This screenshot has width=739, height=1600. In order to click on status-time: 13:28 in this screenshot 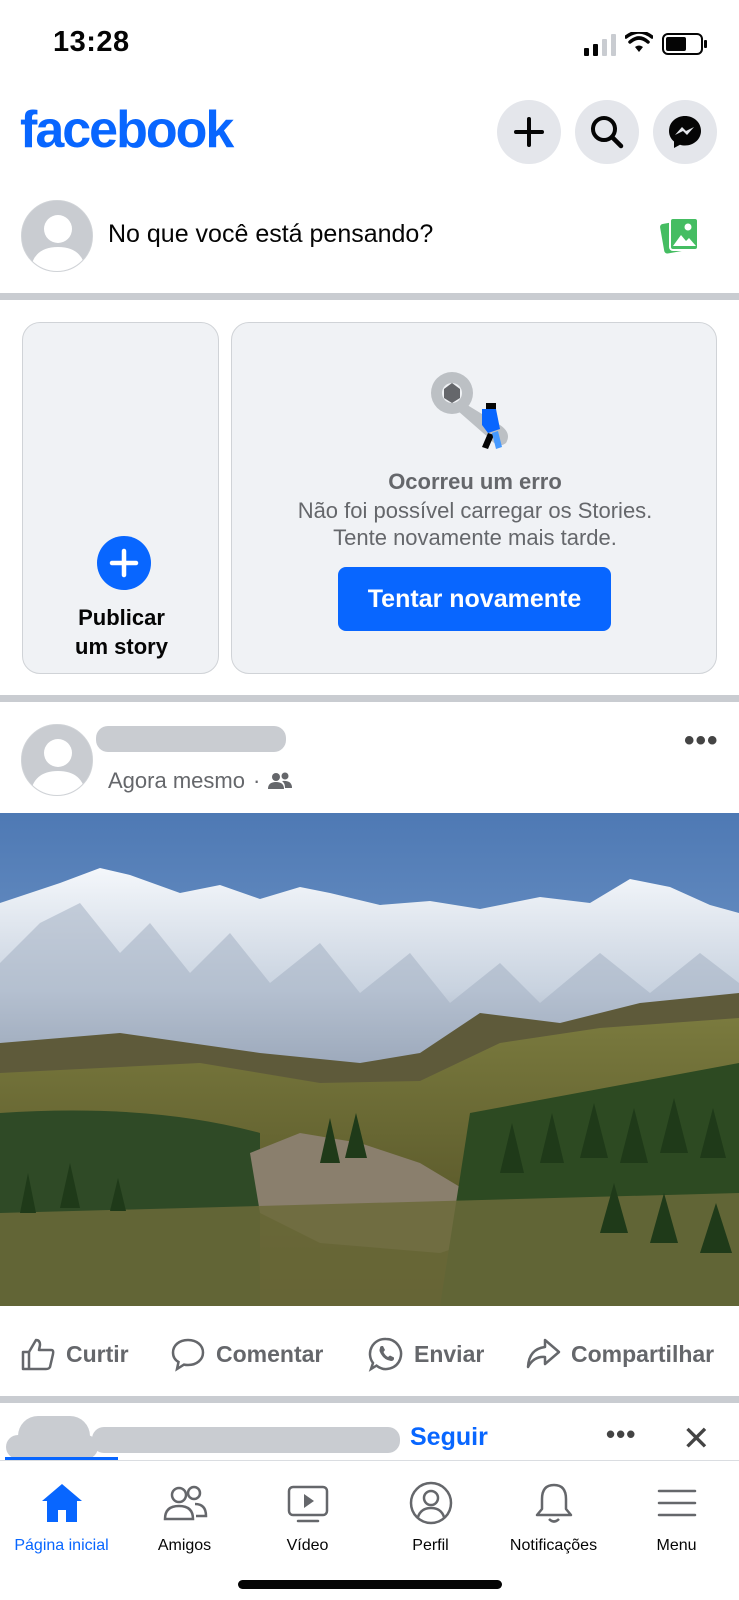, I will do `click(91, 42)`.